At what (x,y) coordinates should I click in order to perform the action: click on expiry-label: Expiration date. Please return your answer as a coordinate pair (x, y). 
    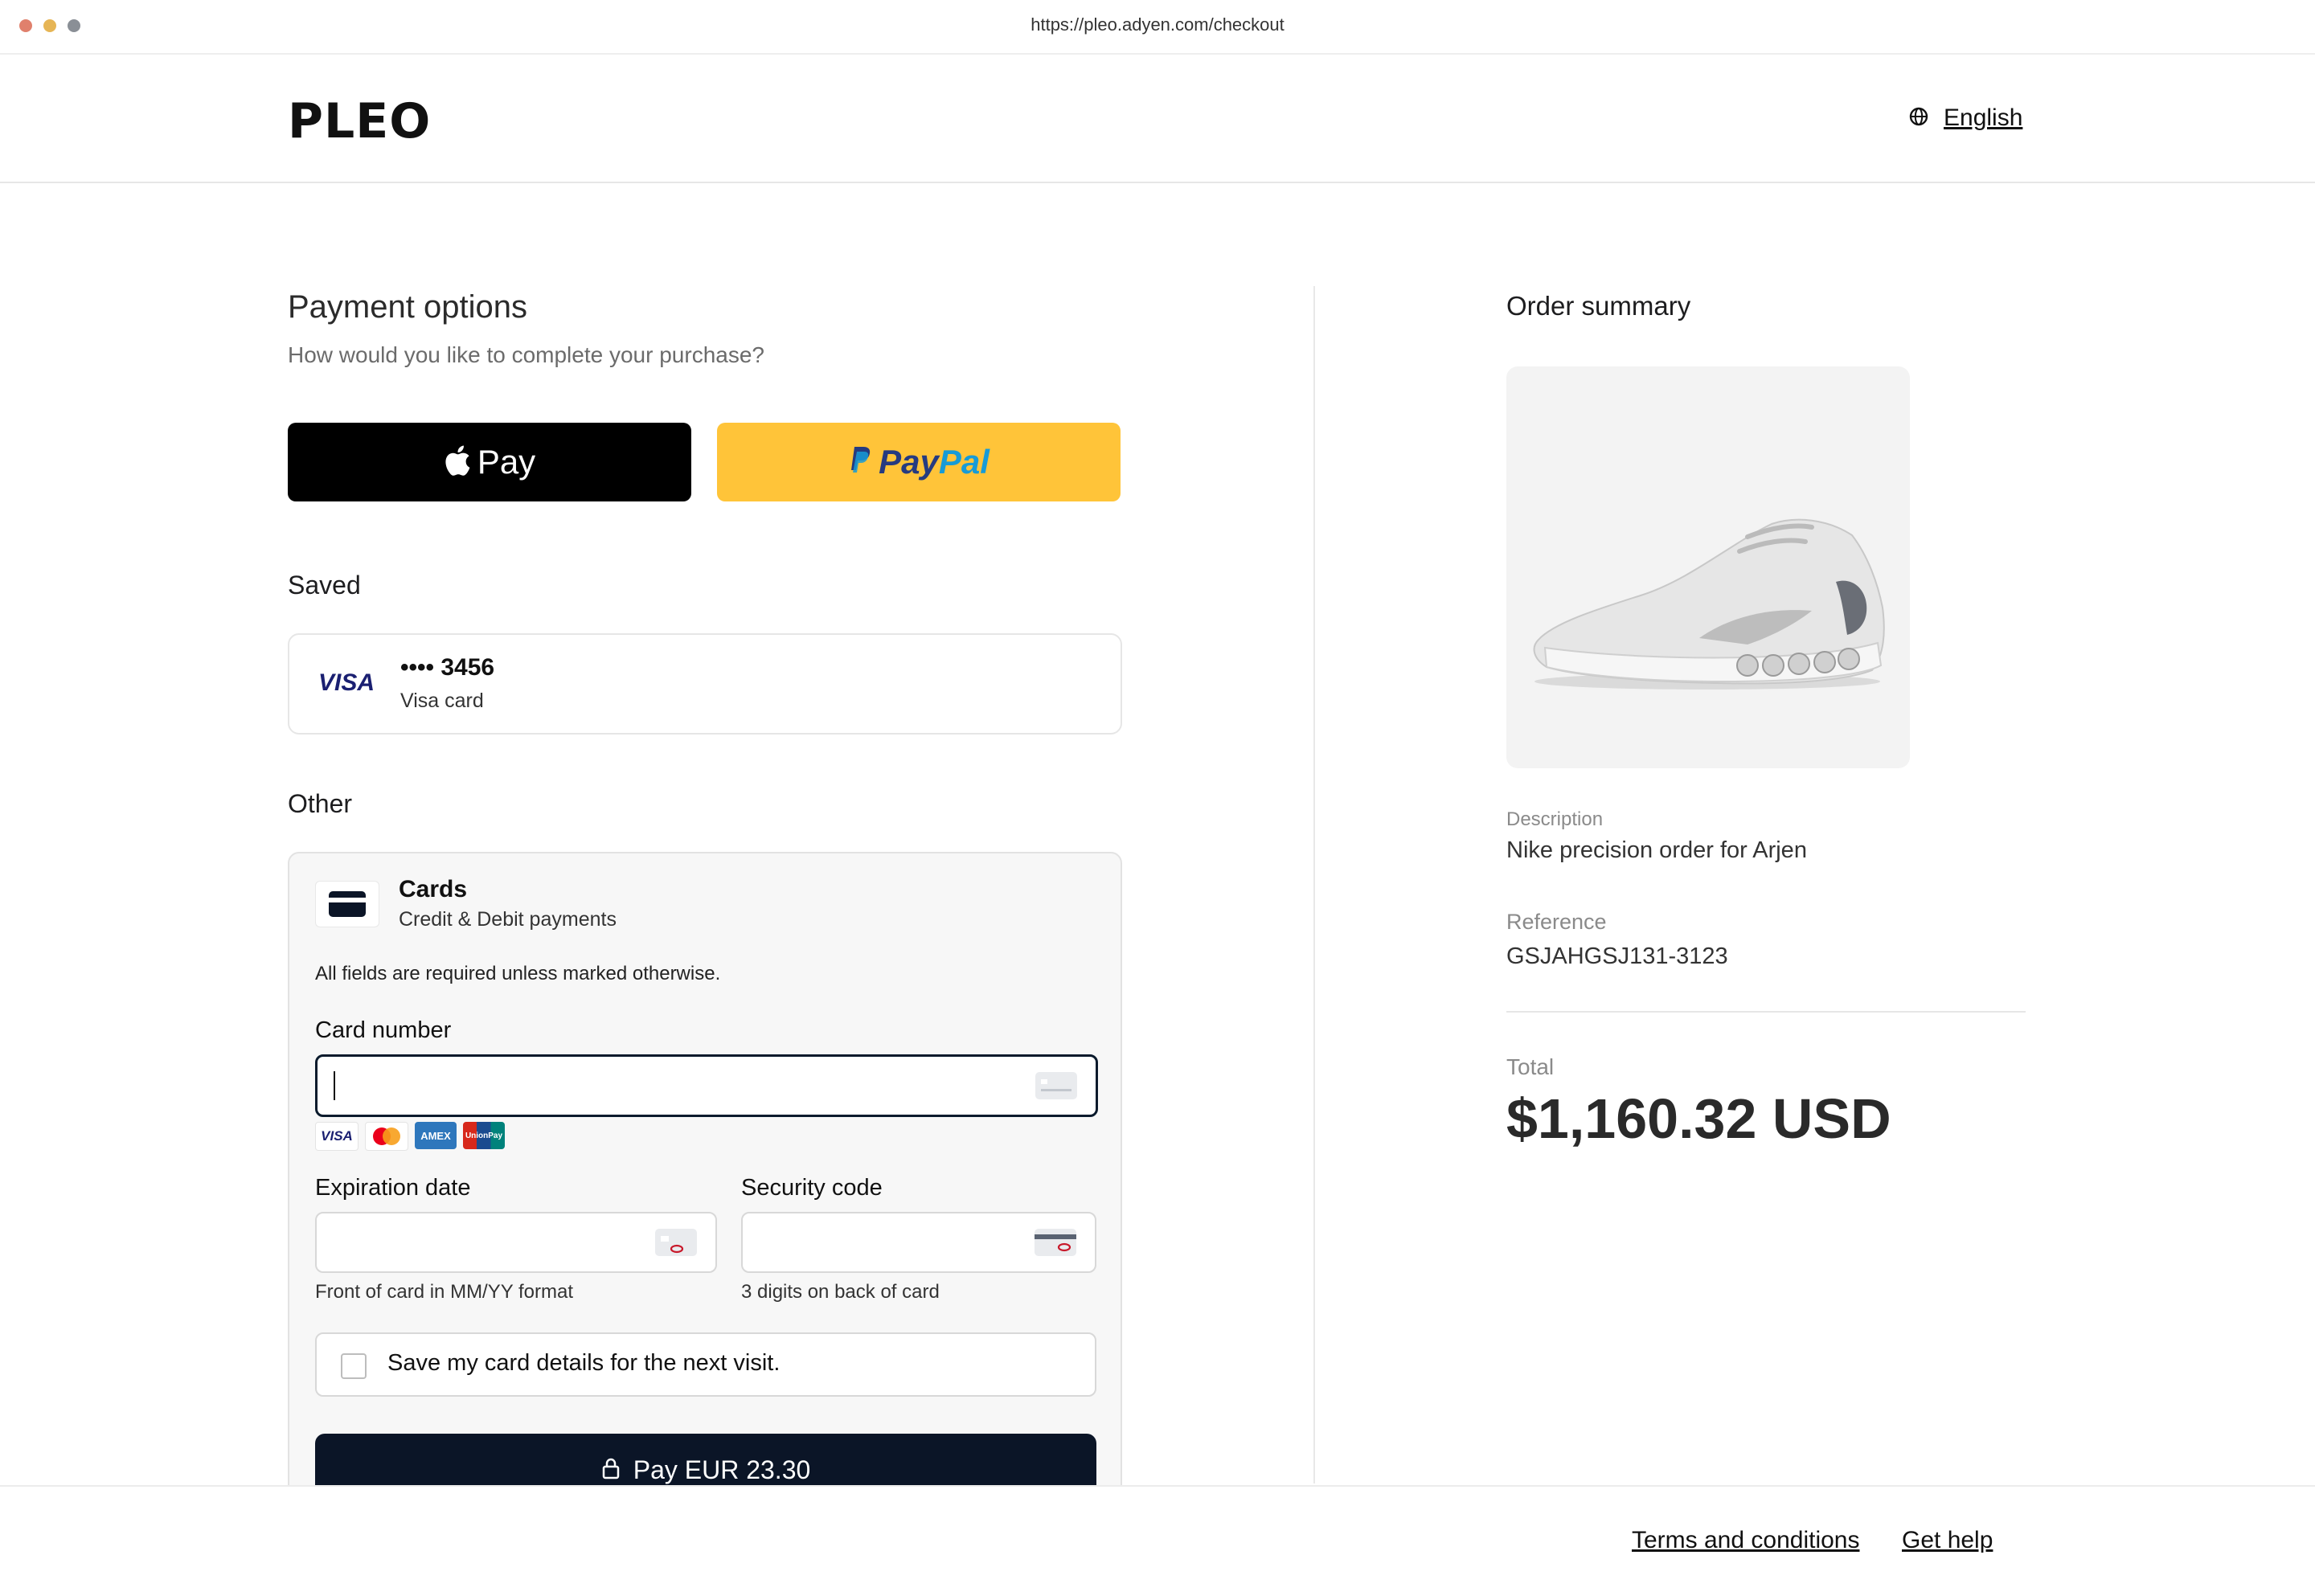
    Looking at the image, I should click on (393, 1188).